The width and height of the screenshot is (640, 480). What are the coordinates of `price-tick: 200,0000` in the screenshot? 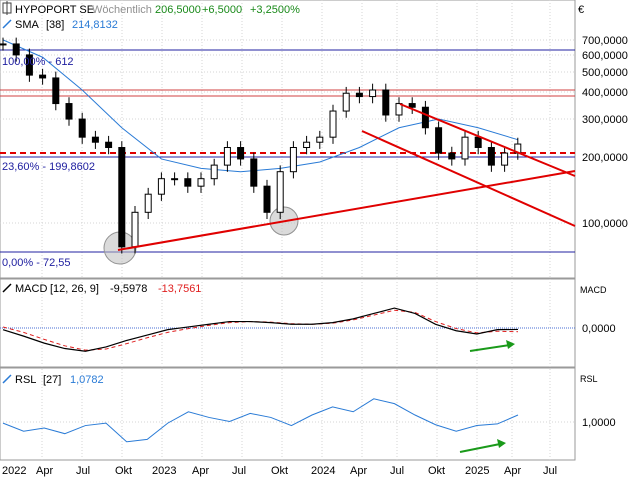 It's located at (605, 158).